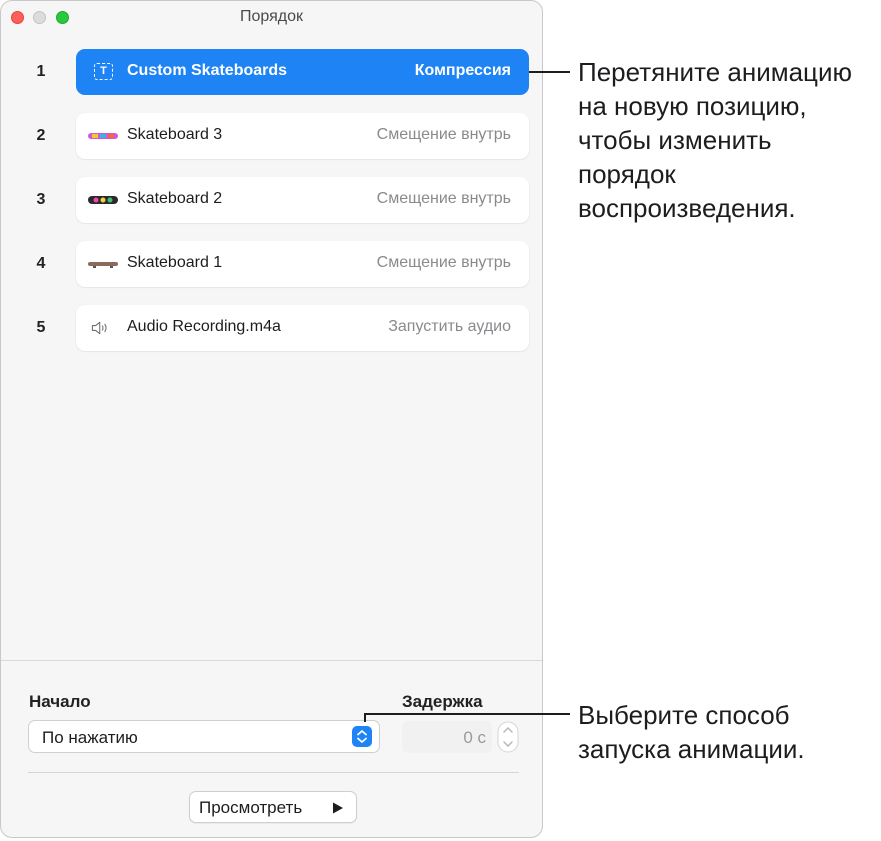 This screenshot has width=881, height=841. I want to click on item-effect: Компрессия, so click(462, 70).